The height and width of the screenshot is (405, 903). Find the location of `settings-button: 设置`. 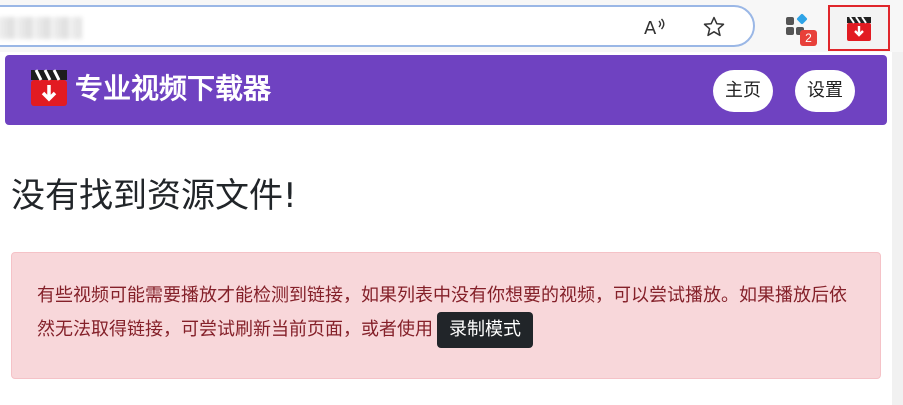

settings-button: 设置 is located at coordinates (825, 91).